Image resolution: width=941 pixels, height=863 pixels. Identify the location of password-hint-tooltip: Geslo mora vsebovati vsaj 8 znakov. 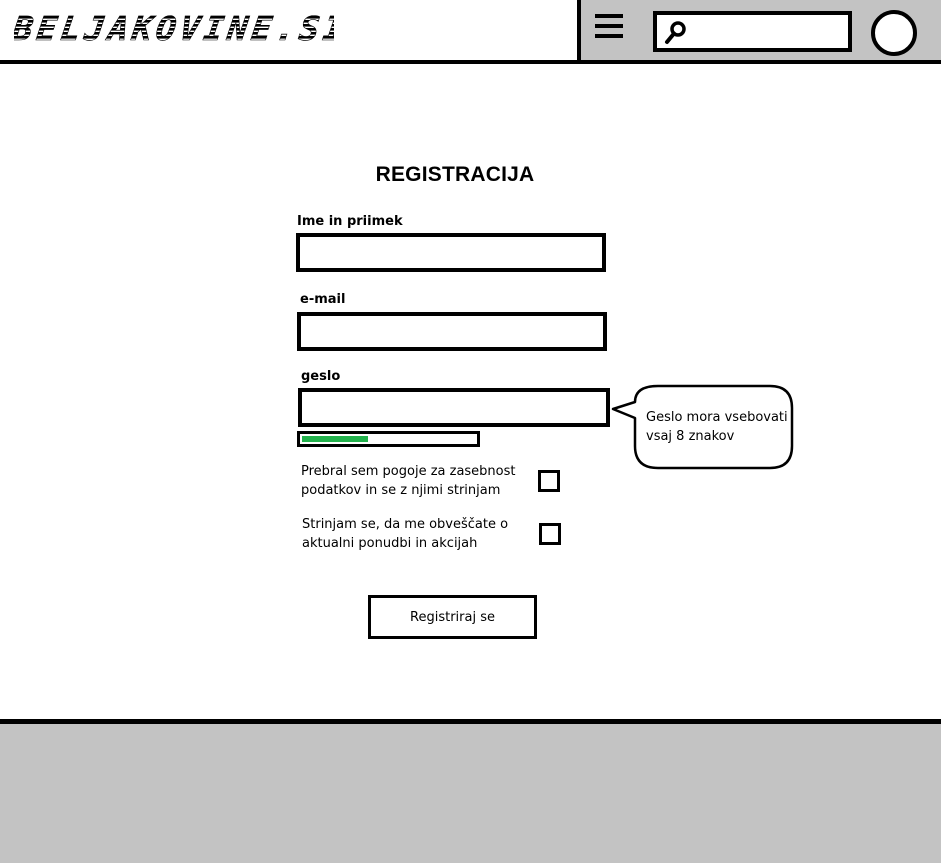
(702, 428).